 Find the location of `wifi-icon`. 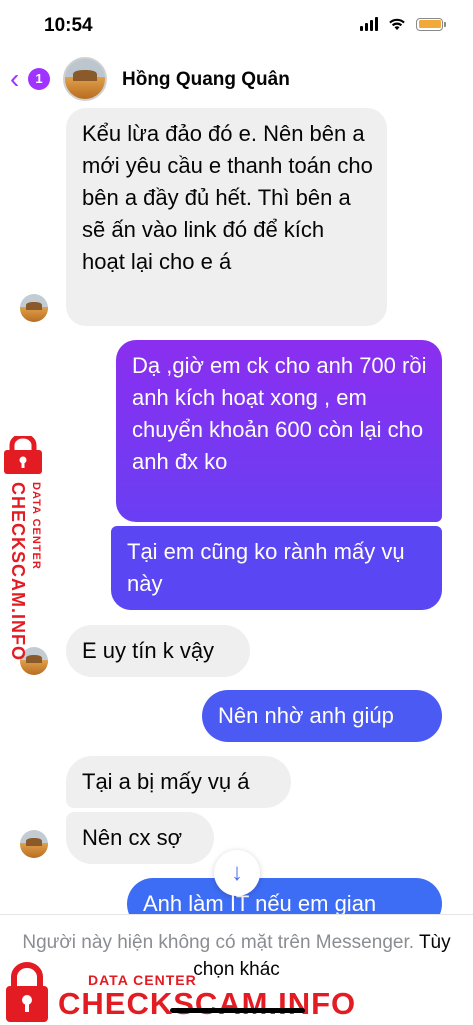

wifi-icon is located at coordinates (397, 24).